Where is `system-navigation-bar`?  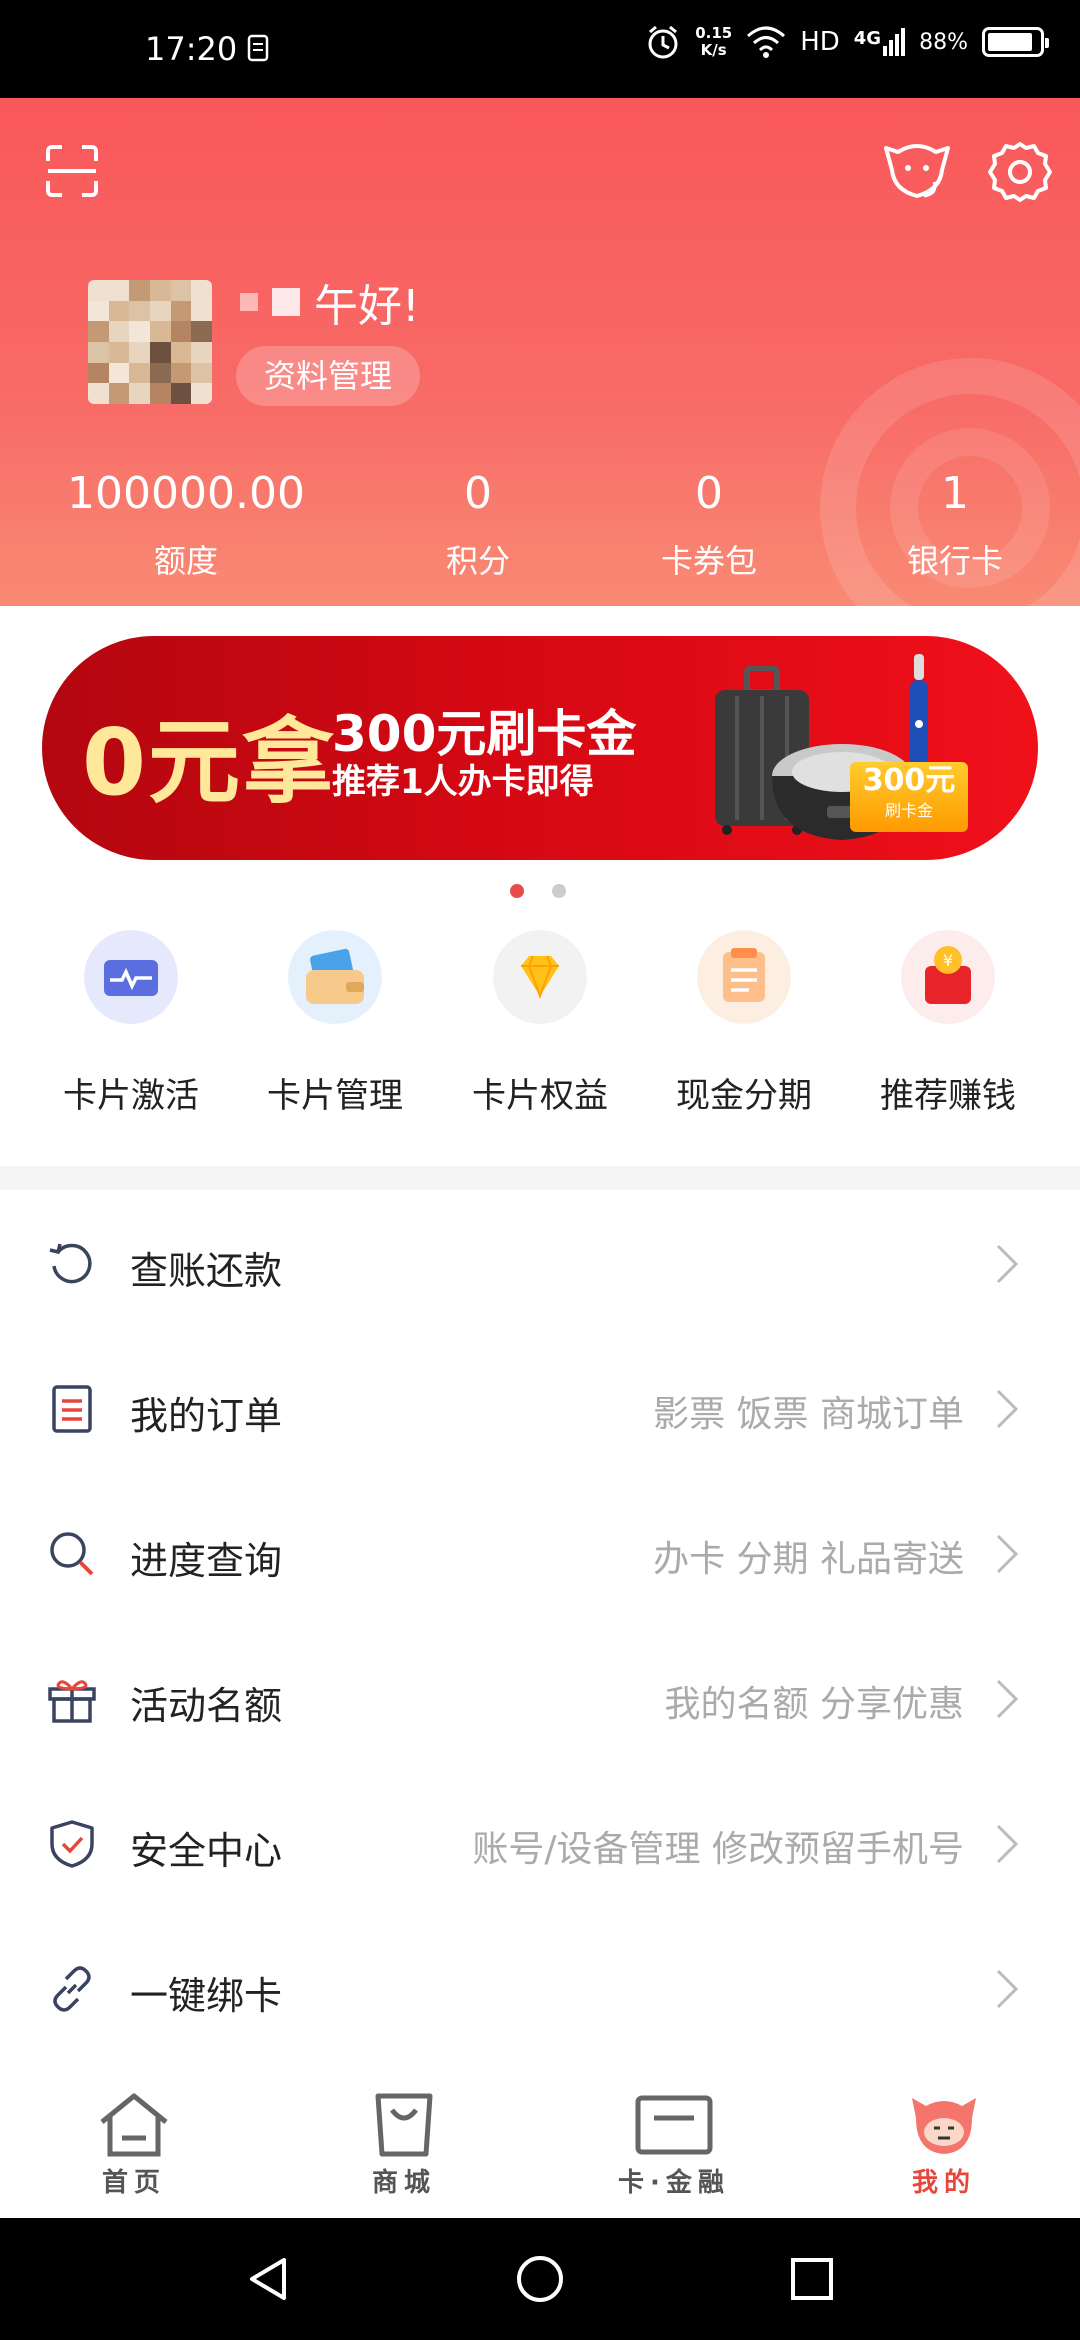
system-navigation-bar is located at coordinates (540, 2279).